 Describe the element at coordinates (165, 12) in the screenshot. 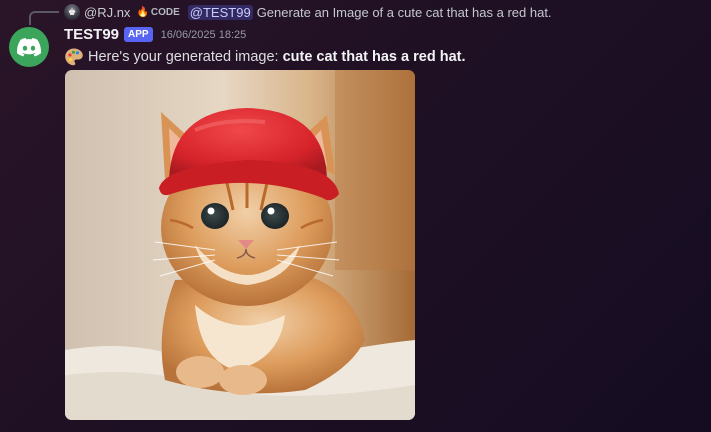

I see `reply-guild-tag-label: CODE` at that location.